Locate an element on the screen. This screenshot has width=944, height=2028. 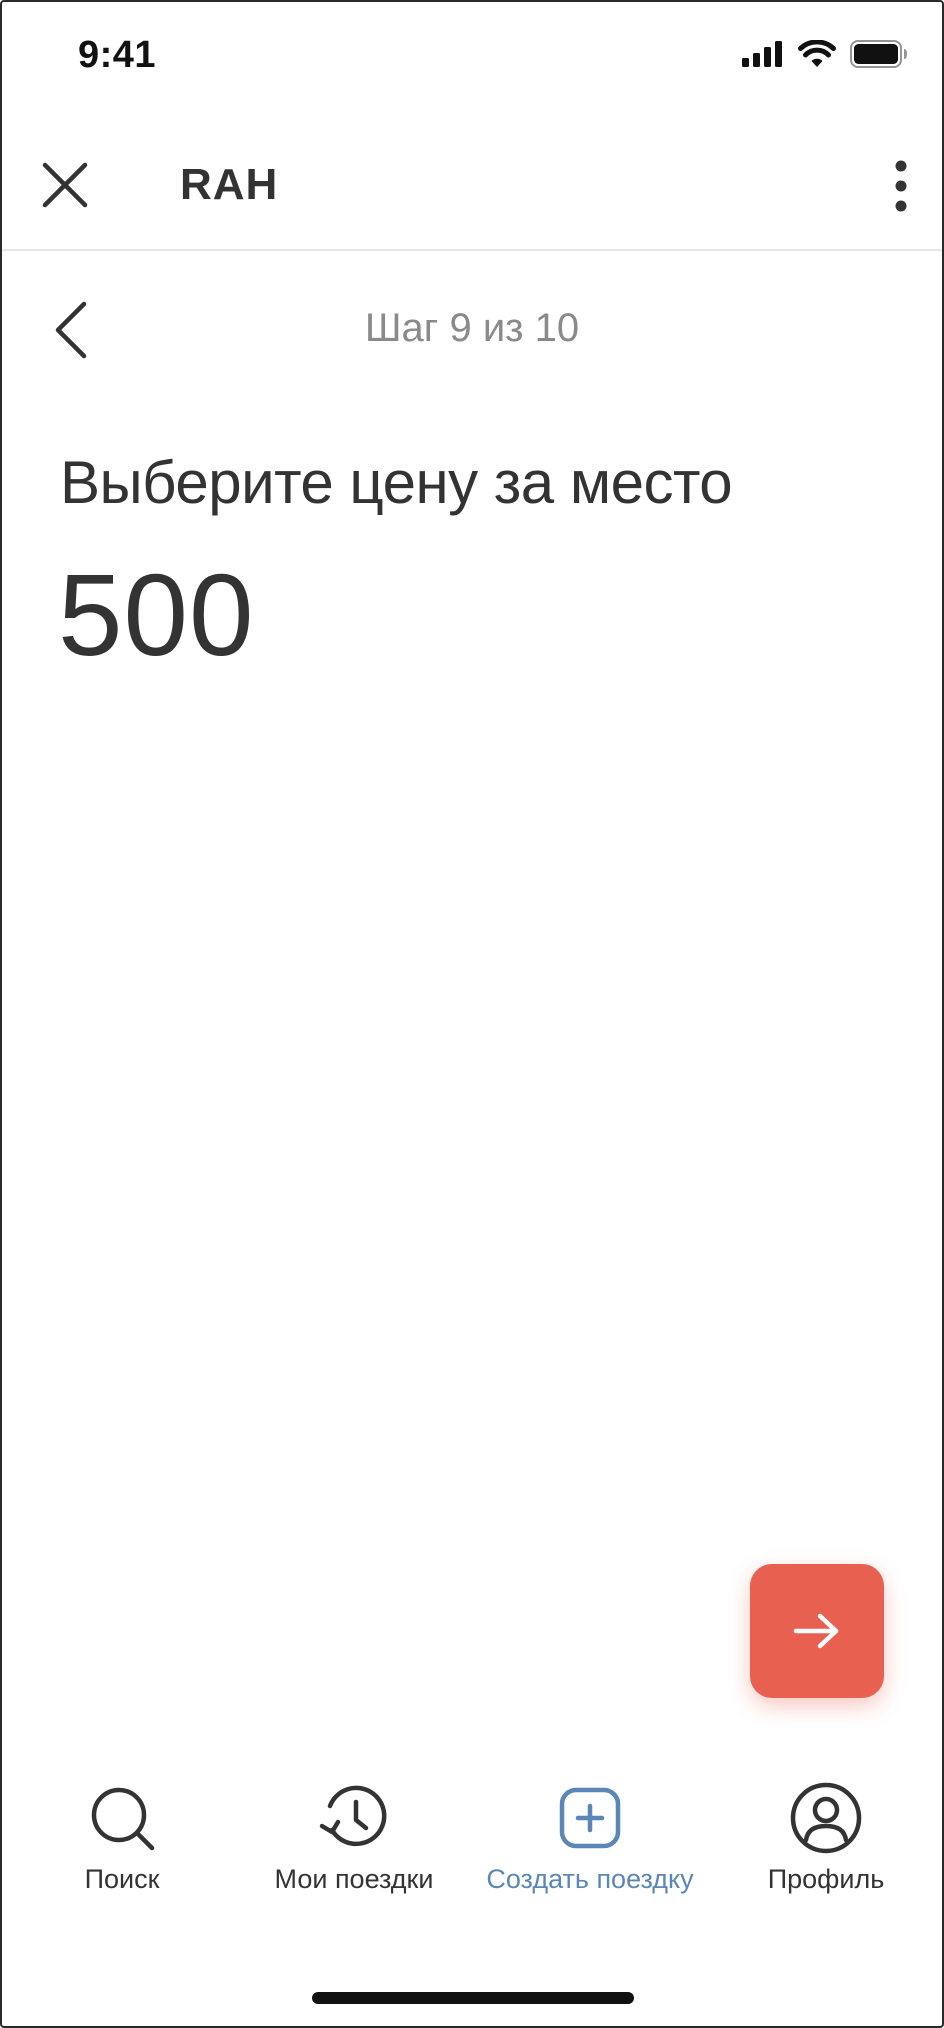
more-vertical-icon is located at coordinates (901, 186).